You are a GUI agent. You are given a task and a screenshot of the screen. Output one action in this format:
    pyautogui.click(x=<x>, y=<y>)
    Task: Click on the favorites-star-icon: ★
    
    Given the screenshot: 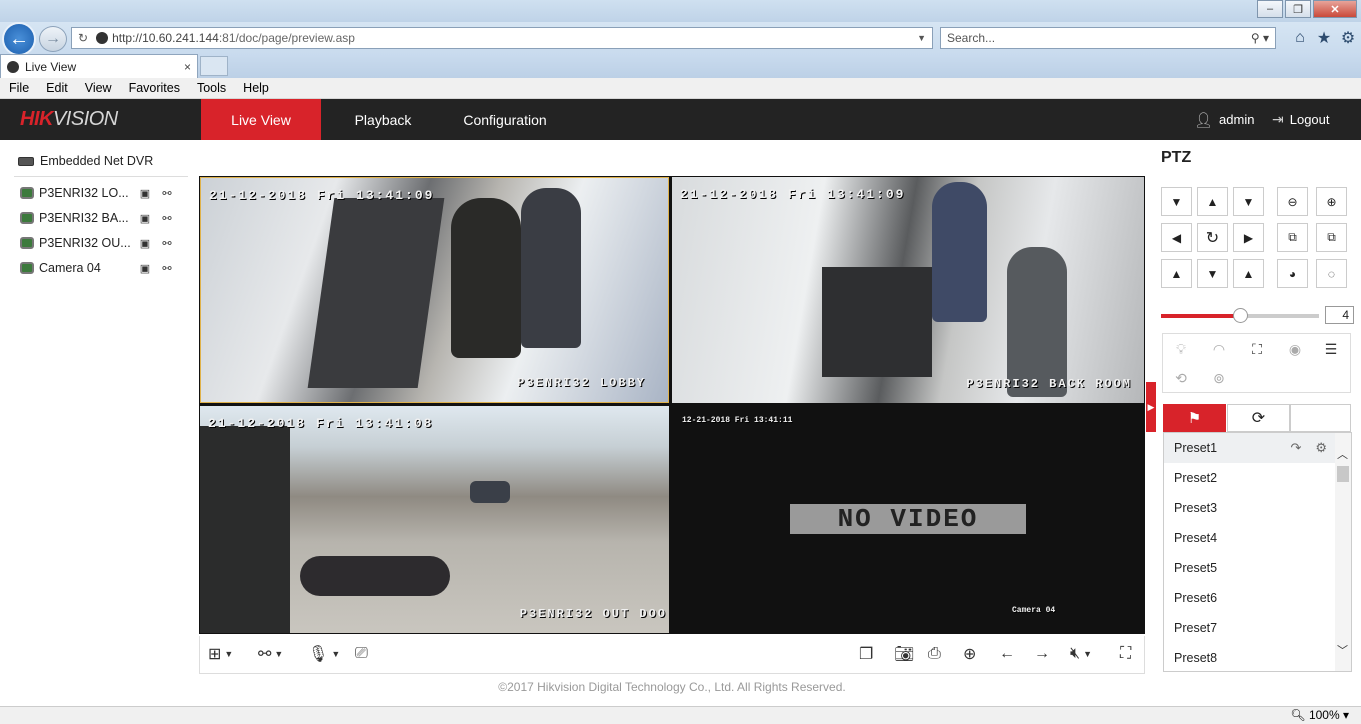 What is the action you would take?
    pyautogui.click(x=1324, y=38)
    